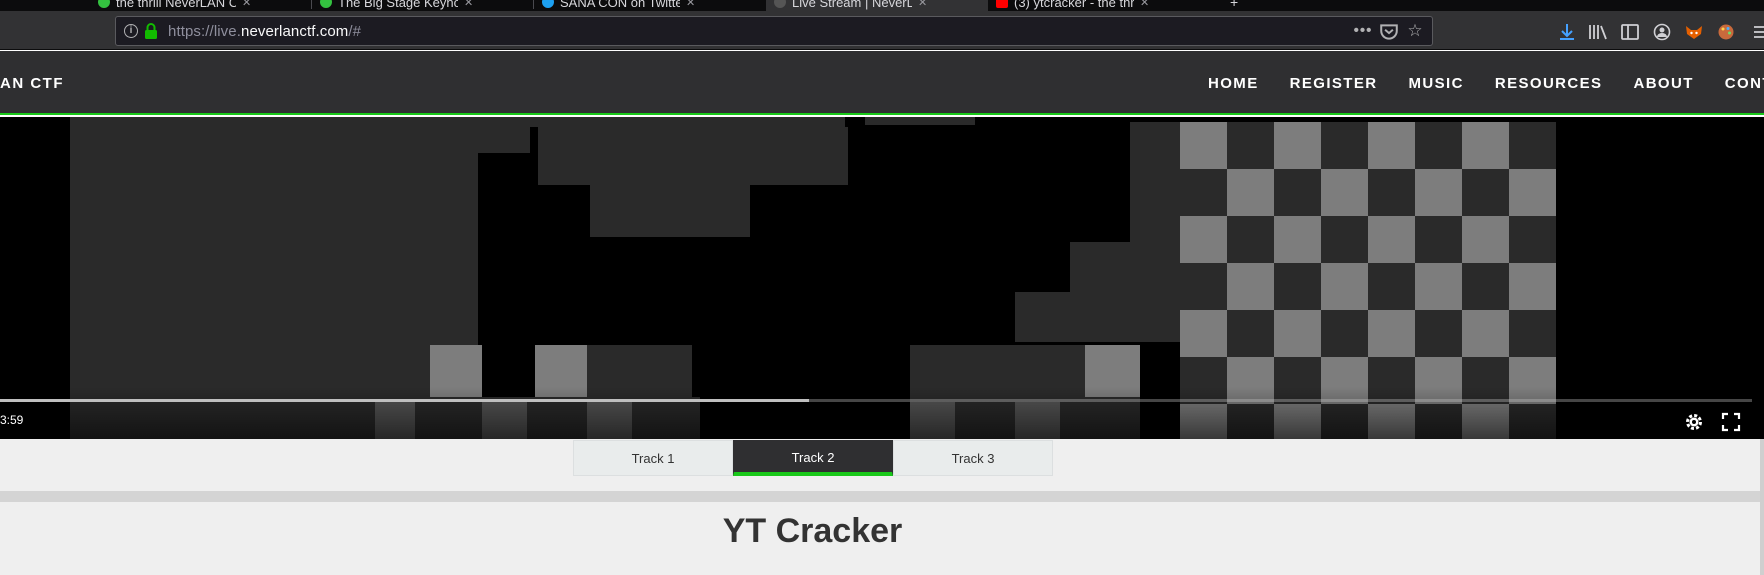 This screenshot has width=1764, height=575. Describe the element at coordinates (1567, 32) in the screenshot. I see `download-icon` at that location.